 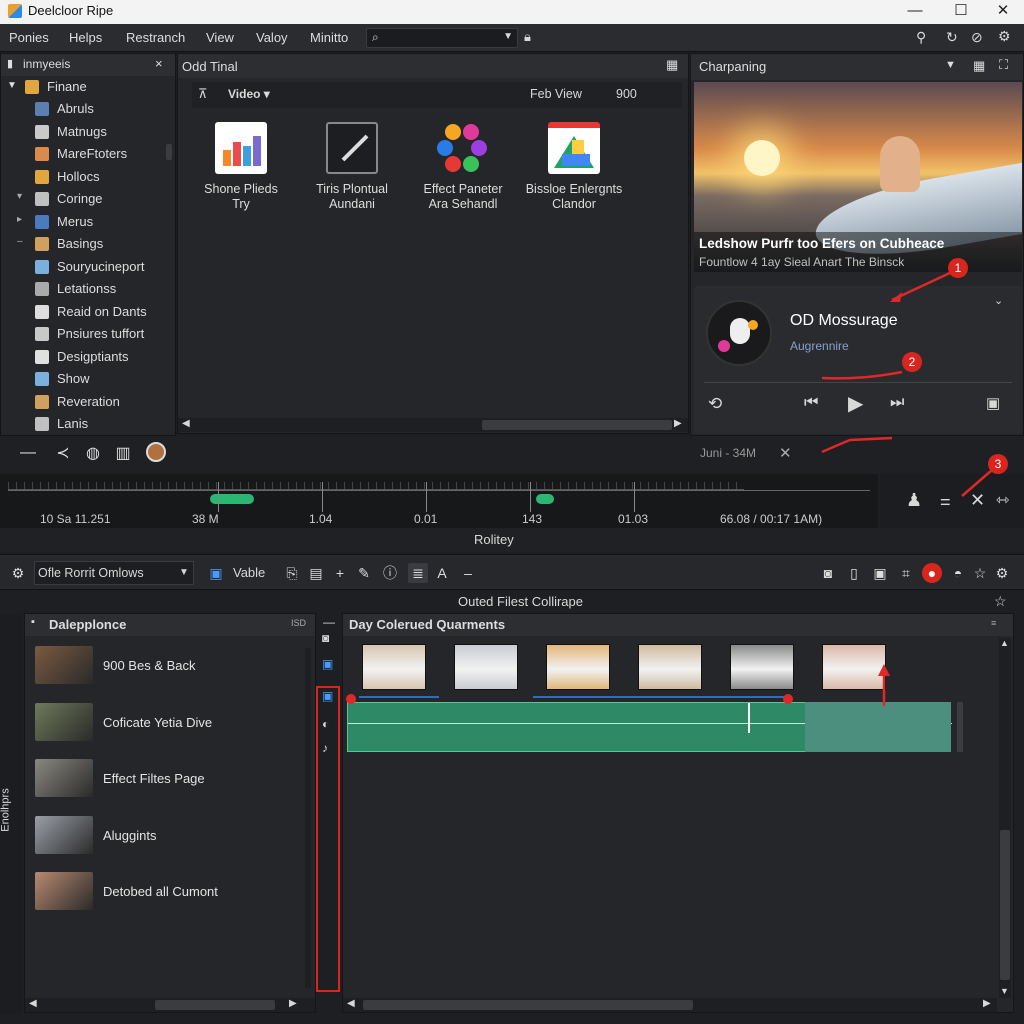 I want to click on annotation-badge-3: 3, so click(x=998, y=464).